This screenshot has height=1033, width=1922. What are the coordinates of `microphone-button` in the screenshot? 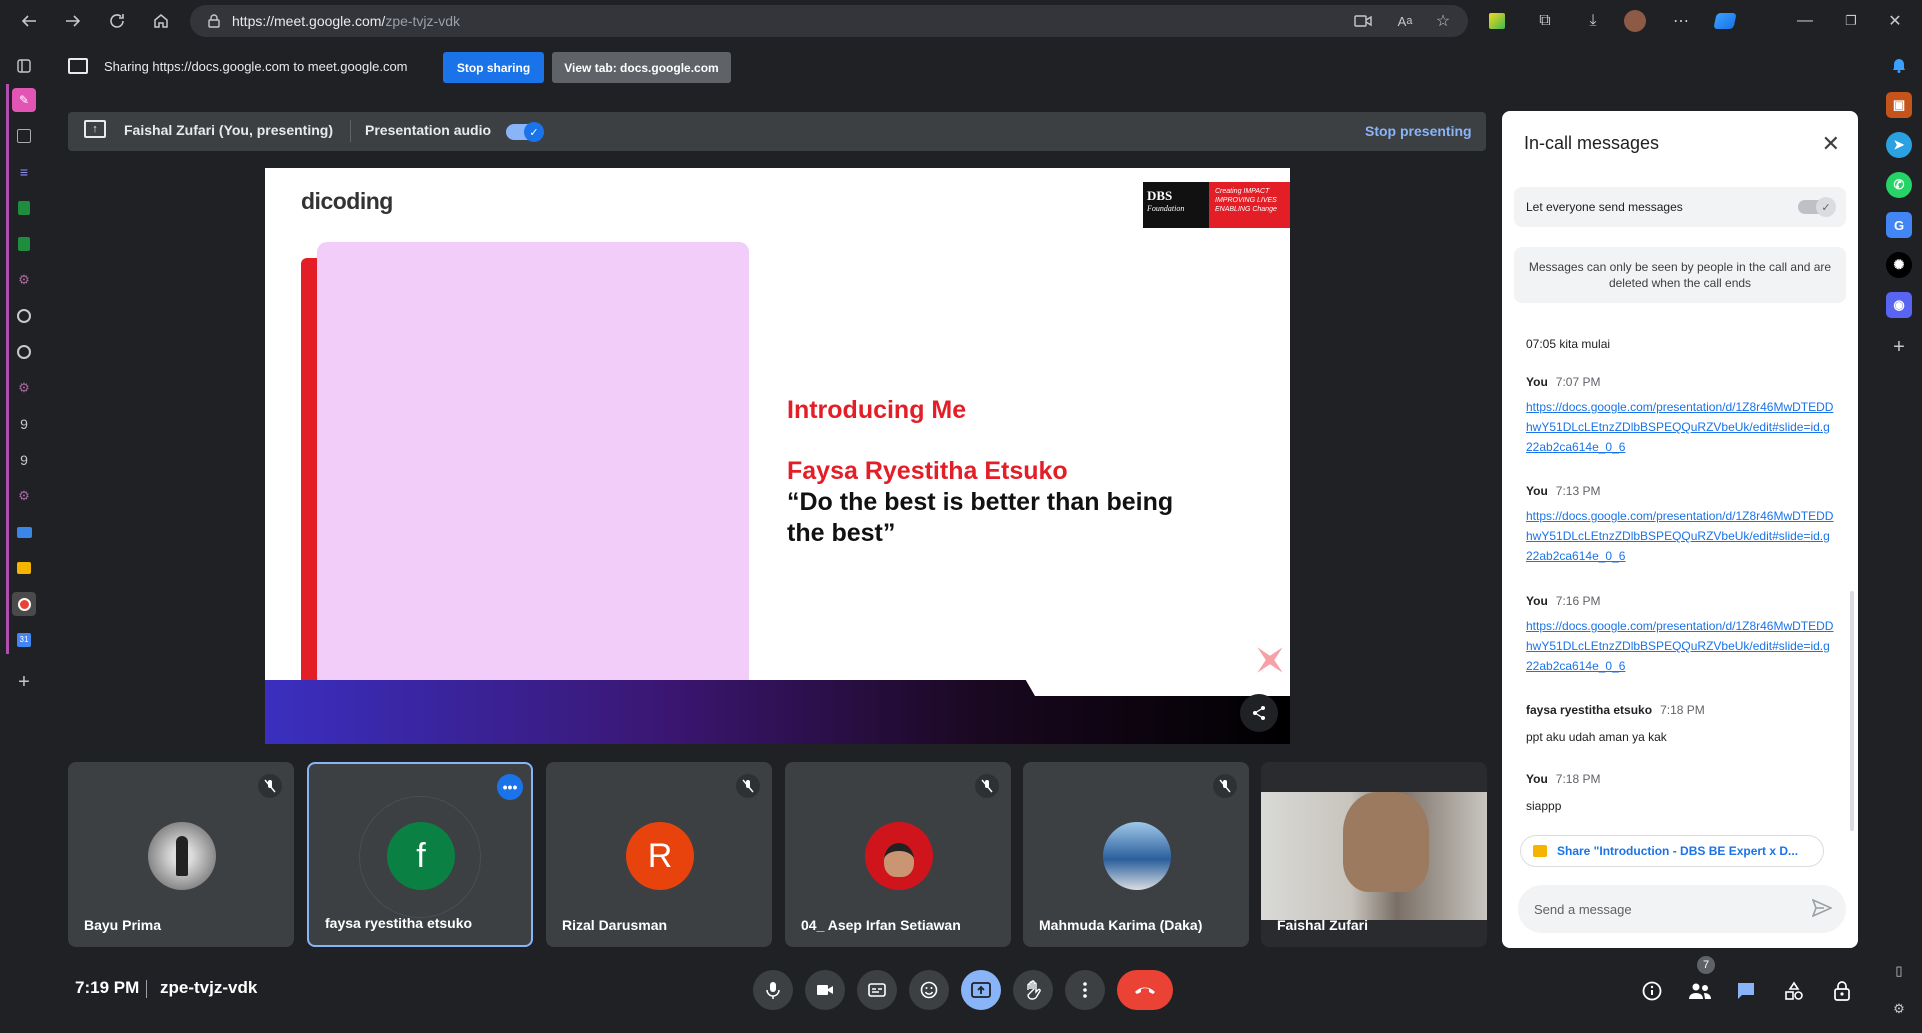 It's located at (773, 990).